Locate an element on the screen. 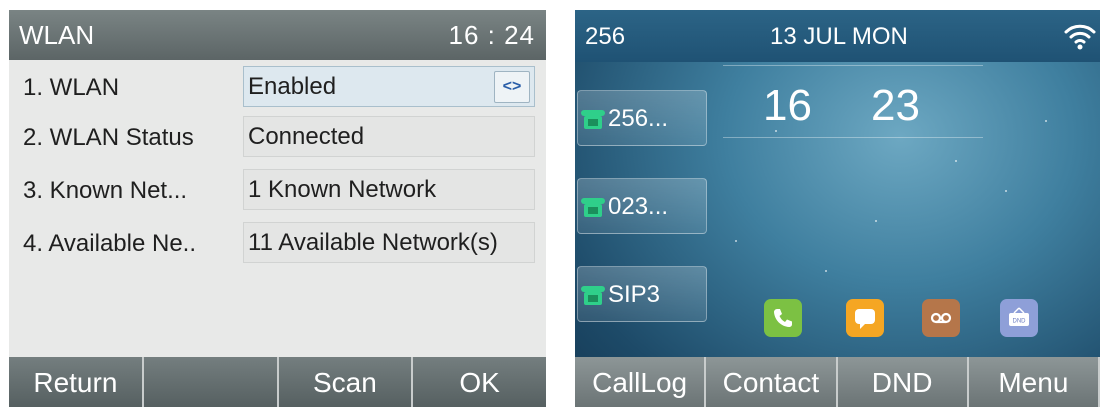 The height and width of the screenshot is (407, 1100). menu-row-known-networks: 3. Known Net... 1 Known Network is located at coordinates (277, 190).